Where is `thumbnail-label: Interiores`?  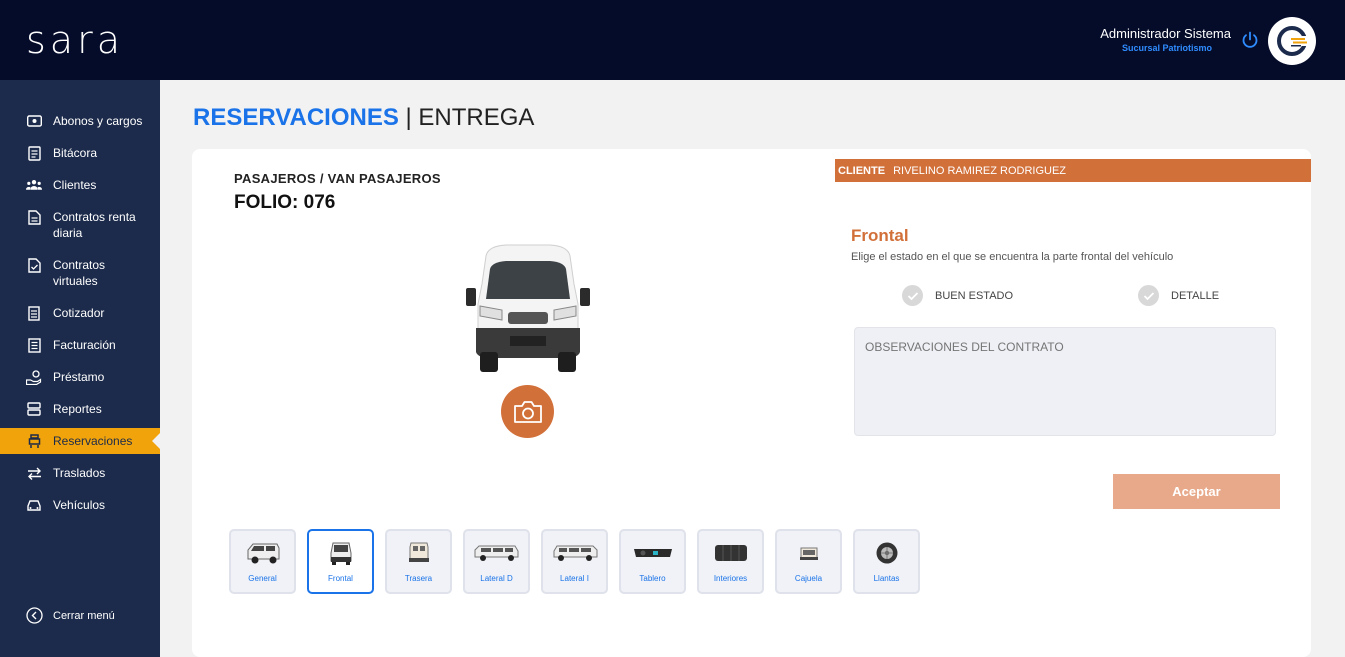 thumbnail-label: Interiores is located at coordinates (730, 578).